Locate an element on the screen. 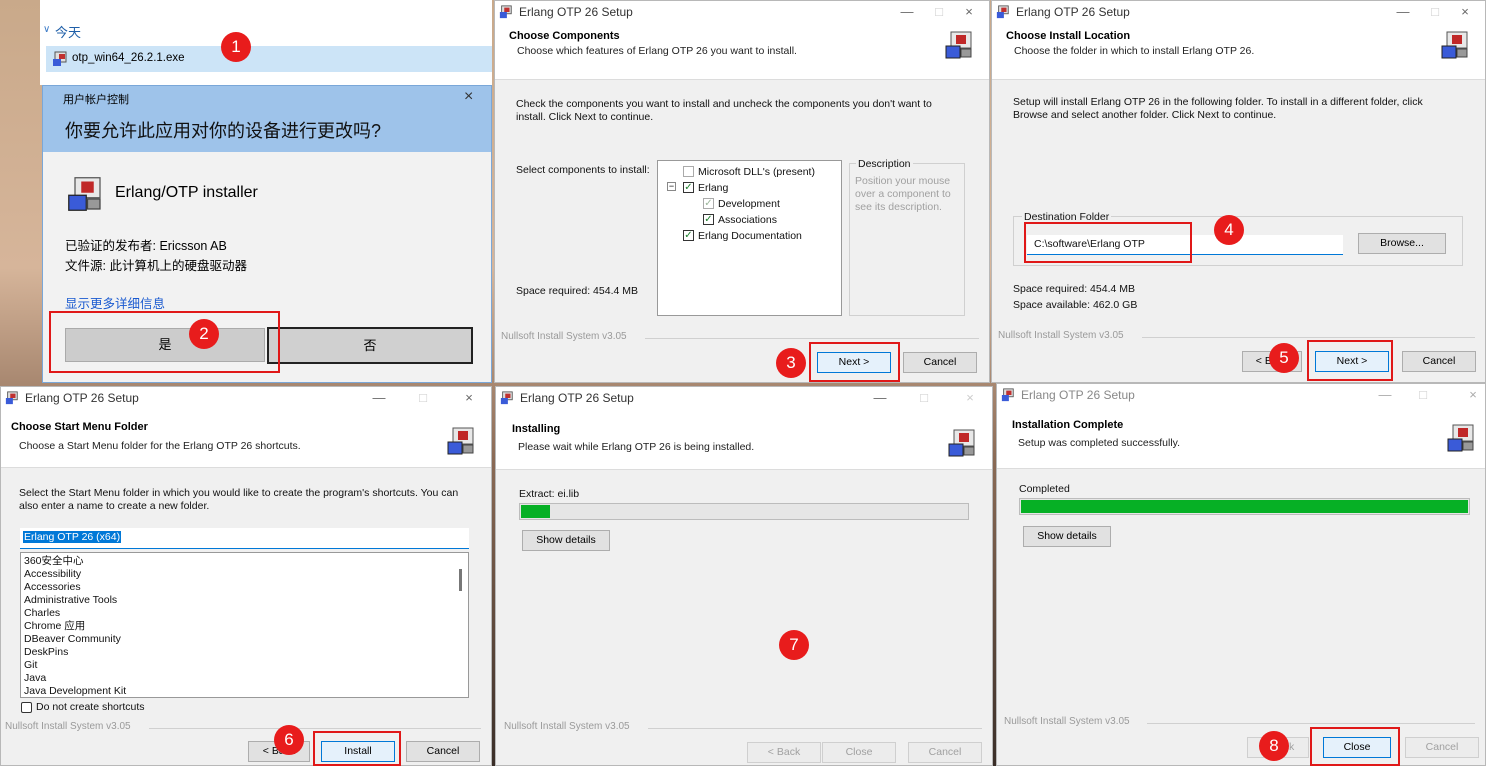  chevron-down-icon: ∨ is located at coordinates (46, 29).